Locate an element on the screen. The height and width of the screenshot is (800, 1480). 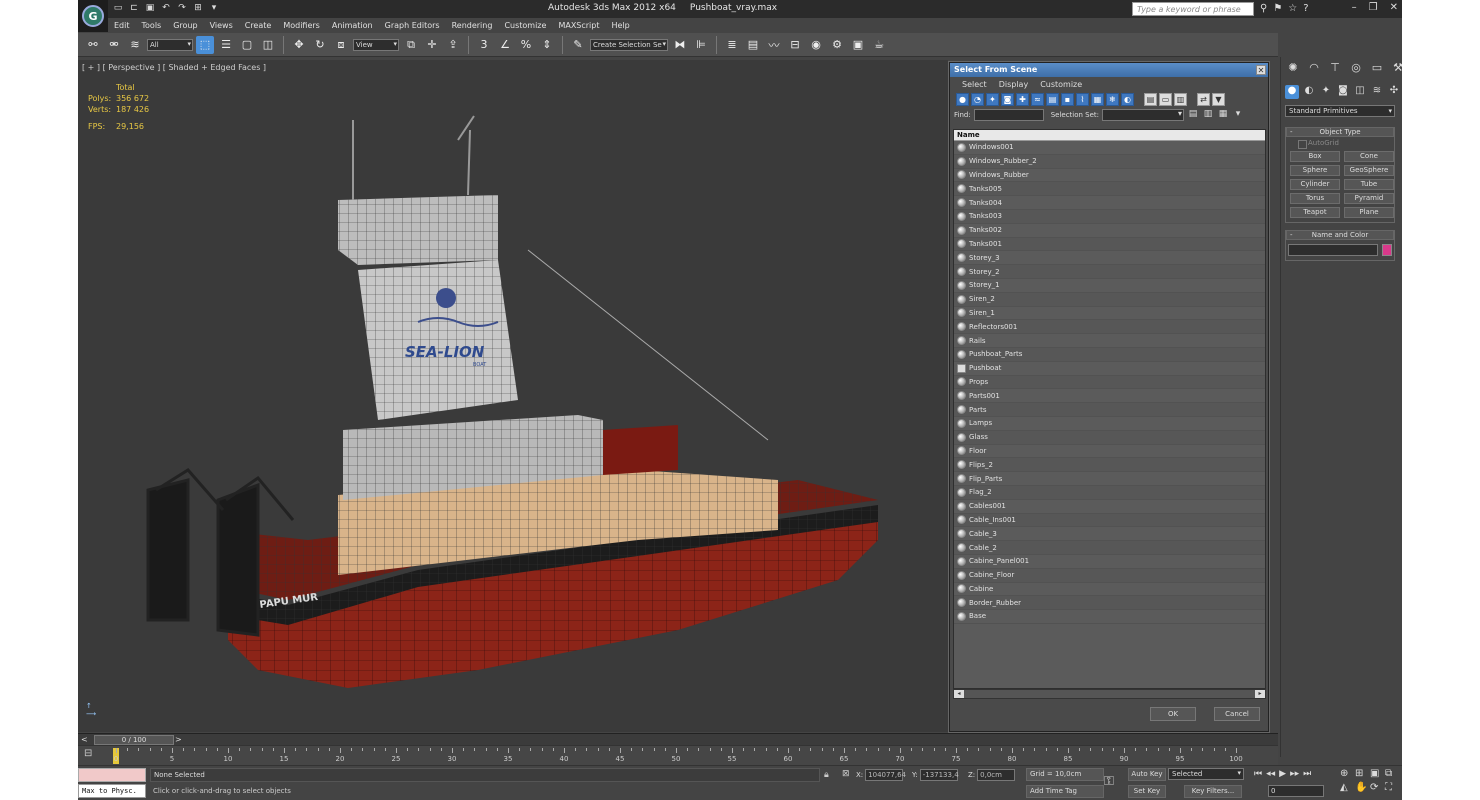
mirror-icon: ⧓ is located at coordinates (680, 45).